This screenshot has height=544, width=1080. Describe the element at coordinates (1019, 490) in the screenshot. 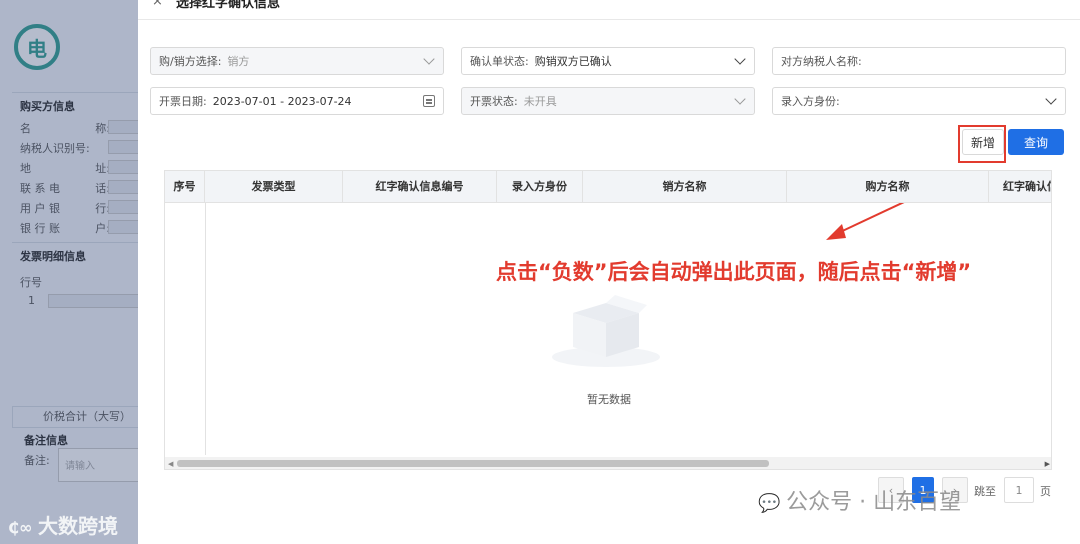

I see `jump-page-input: 1` at that location.